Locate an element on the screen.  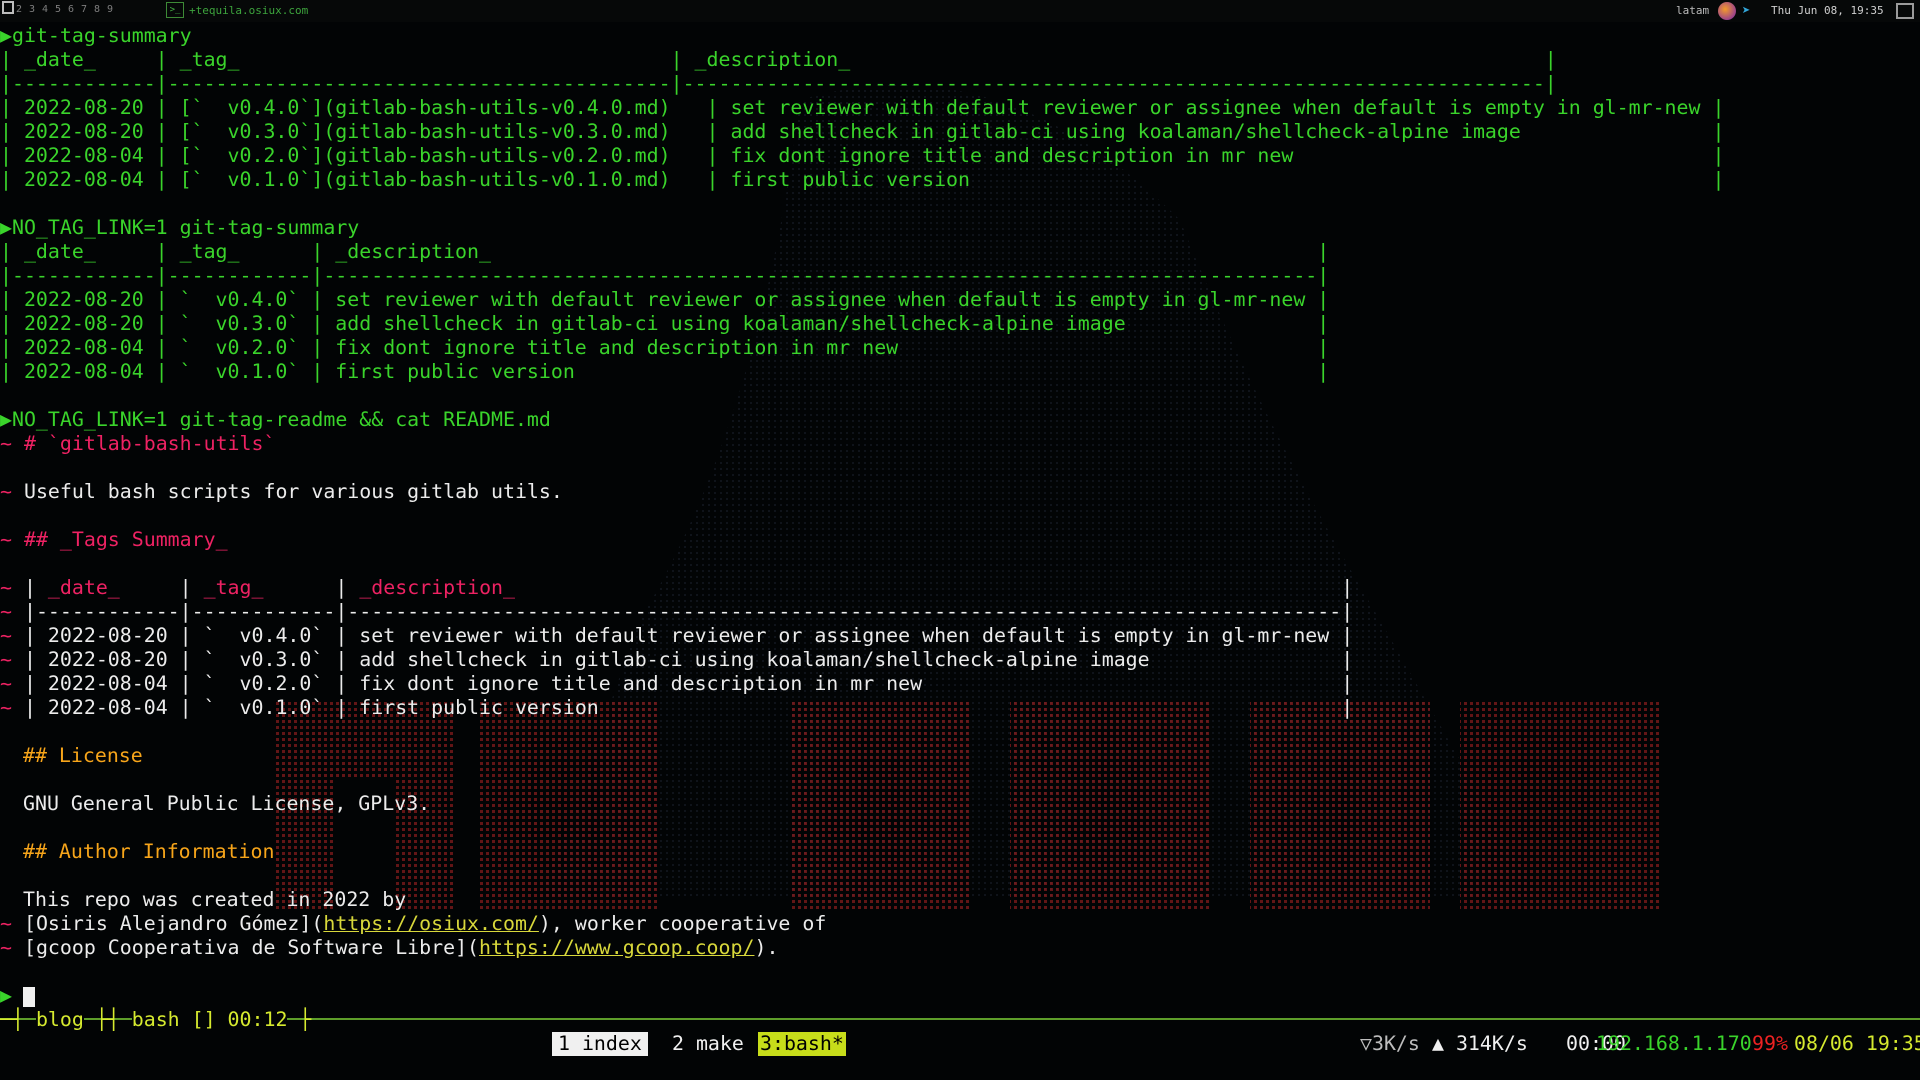
pane-label-bash: bash [] 00:12 is located at coordinates (209, 1019).